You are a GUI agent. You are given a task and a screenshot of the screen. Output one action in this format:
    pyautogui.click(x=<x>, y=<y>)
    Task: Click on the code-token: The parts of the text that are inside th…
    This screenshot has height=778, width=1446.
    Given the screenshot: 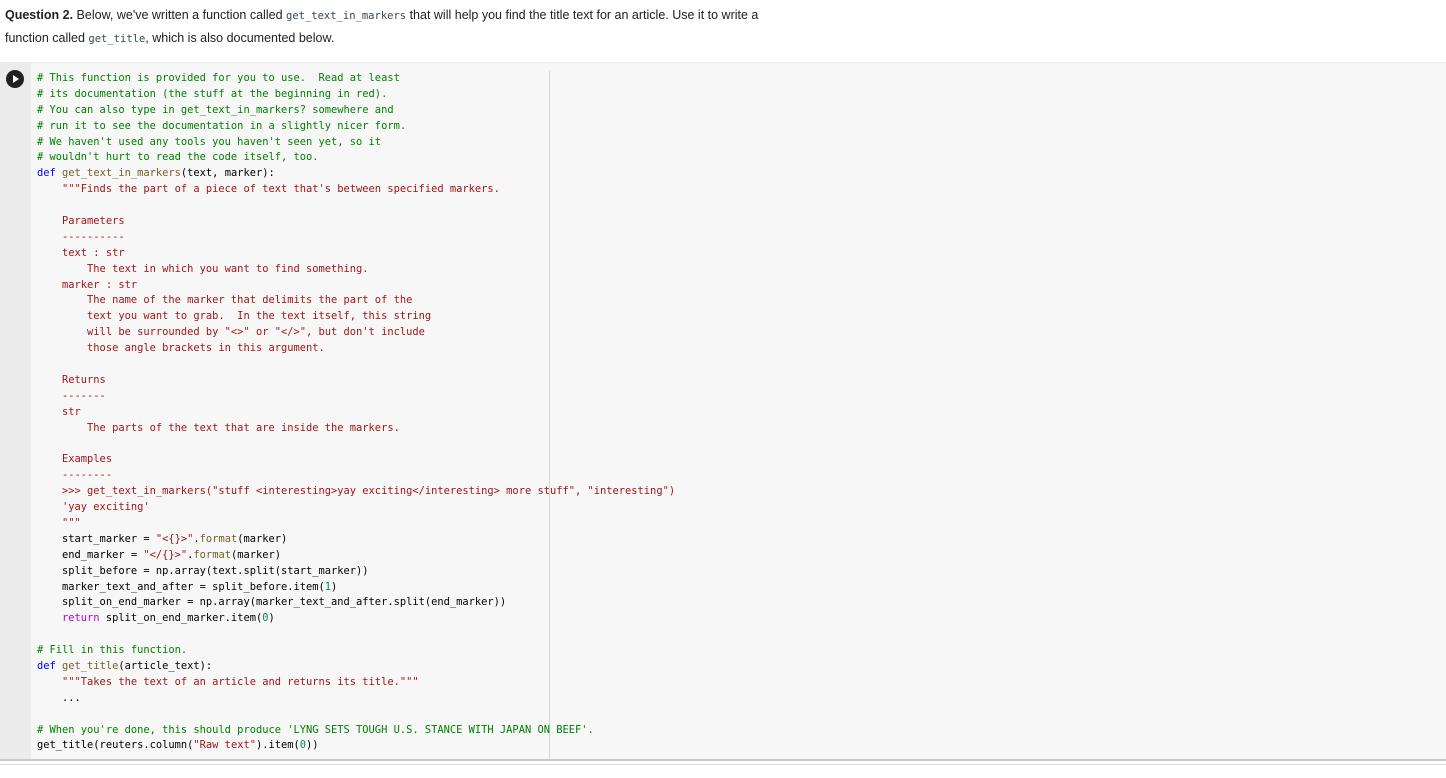 What is the action you would take?
    pyautogui.click(x=218, y=427)
    